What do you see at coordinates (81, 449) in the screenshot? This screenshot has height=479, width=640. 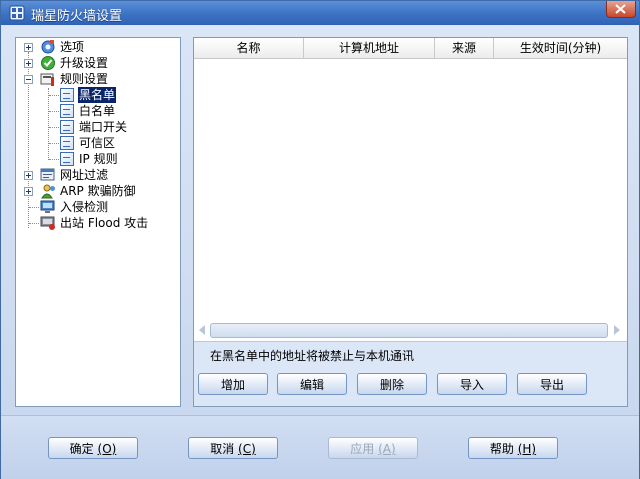 I see `ok-button-label: 确定` at bounding box center [81, 449].